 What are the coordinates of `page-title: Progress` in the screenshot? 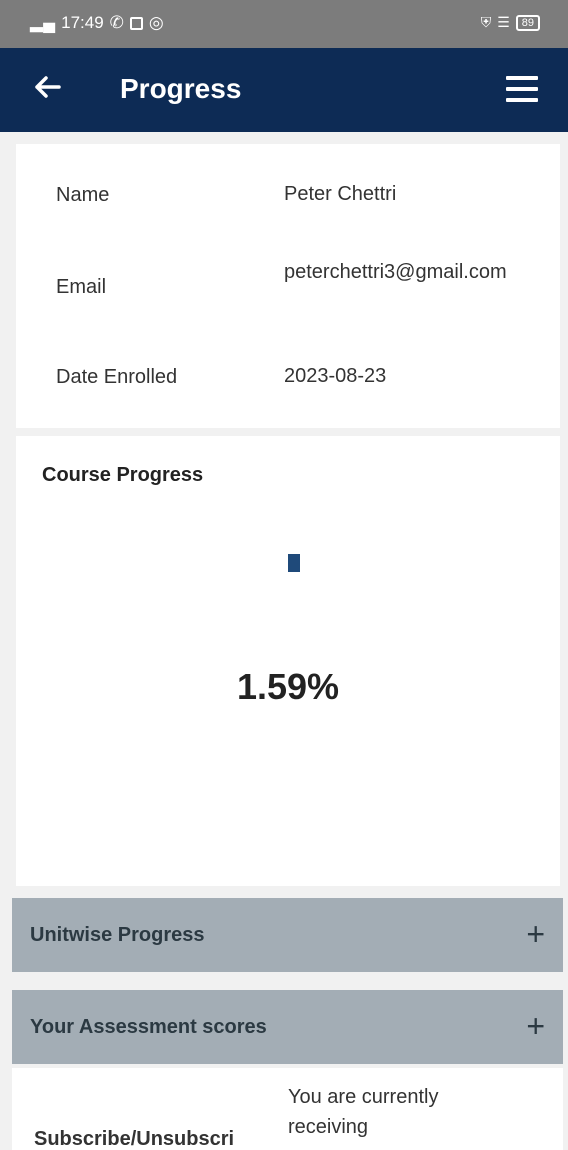 It's located at (181, 88).